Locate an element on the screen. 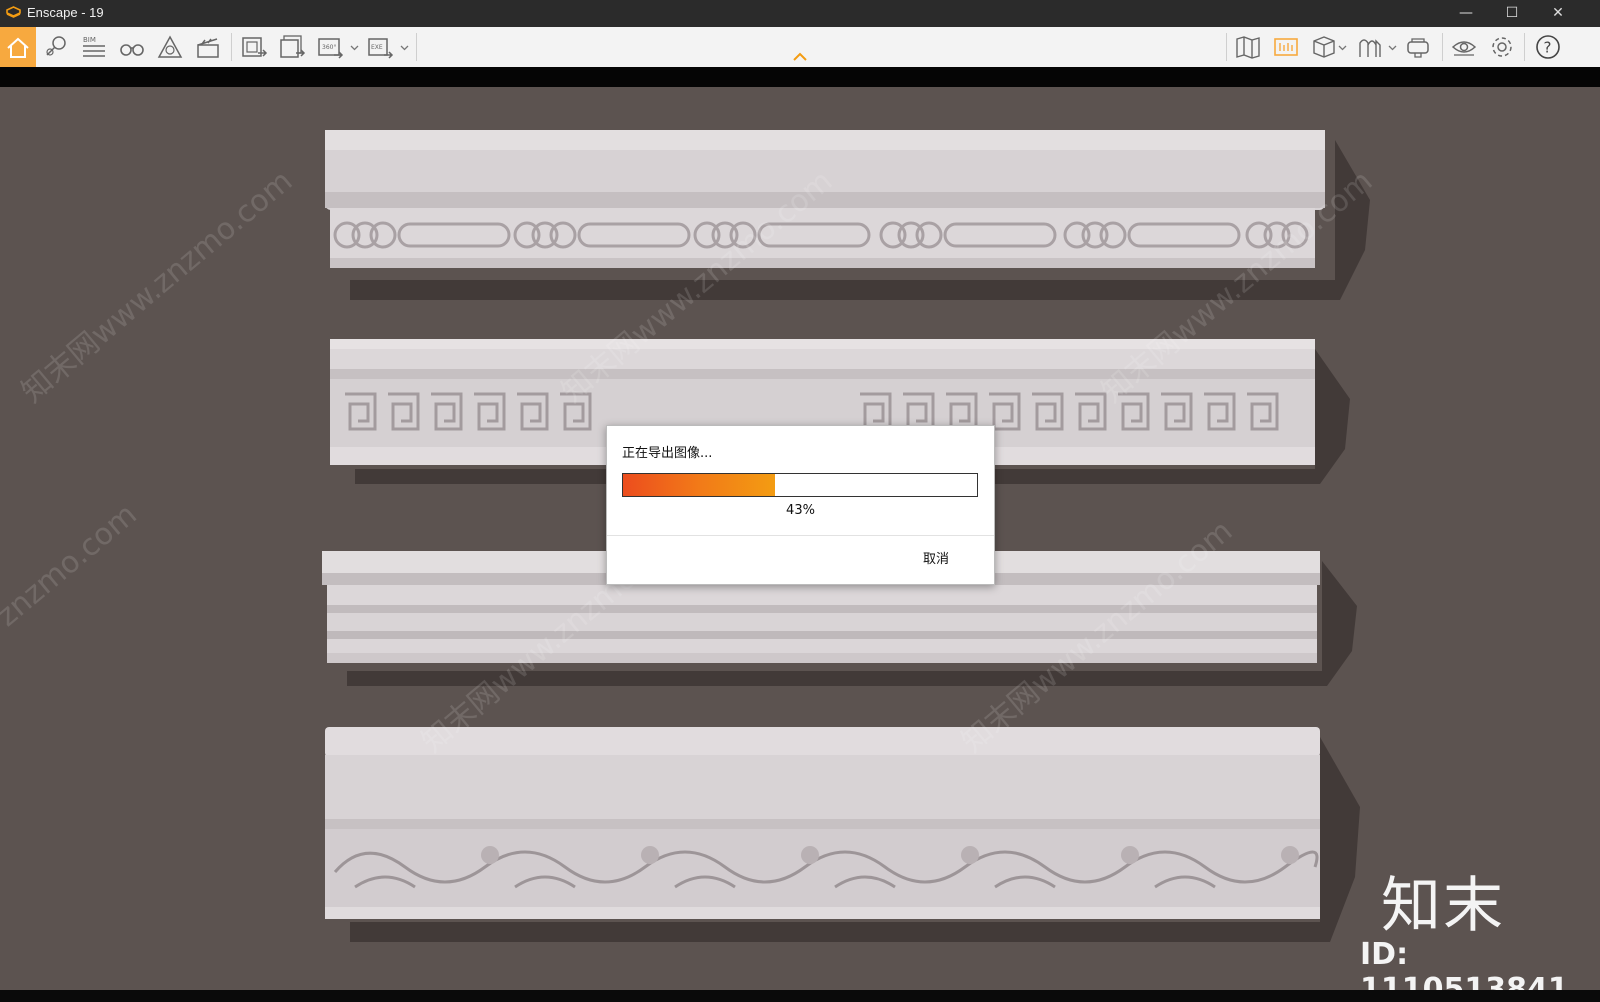 This screenshot has height=1002, width=1600. export-progress-dialog: 正在导出图像... 43% 取消 is located at coordinates (800, 505).